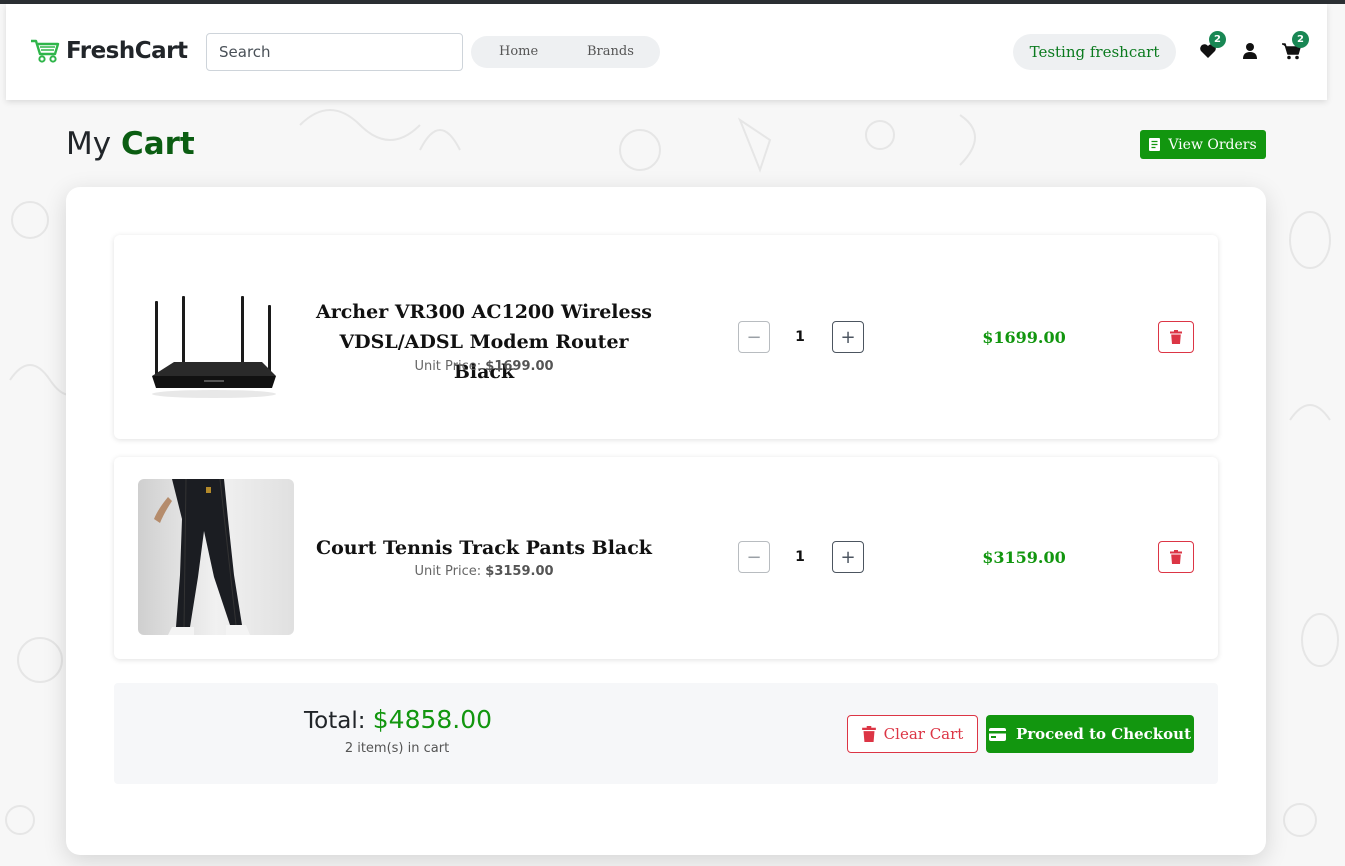 Image resolution: width=1345 pixels, height=866 pixels. What do you see at coordinates (432, 719) in the screenshot?
I see `total-value: $4858.00` at bounding box center [432, 719].